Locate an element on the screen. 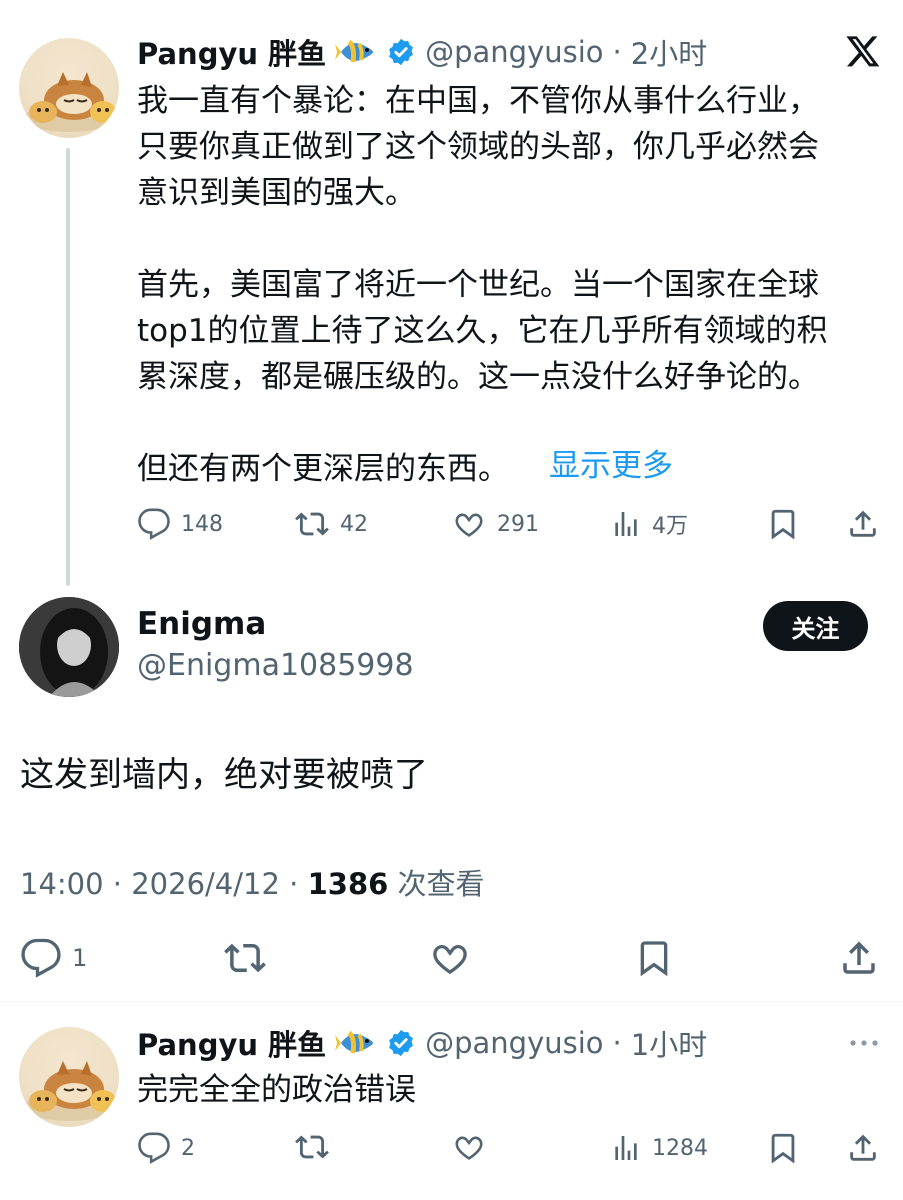 This screenshot has width=903, height=1200. thread-connector-line is located at coordinates (68, 367).